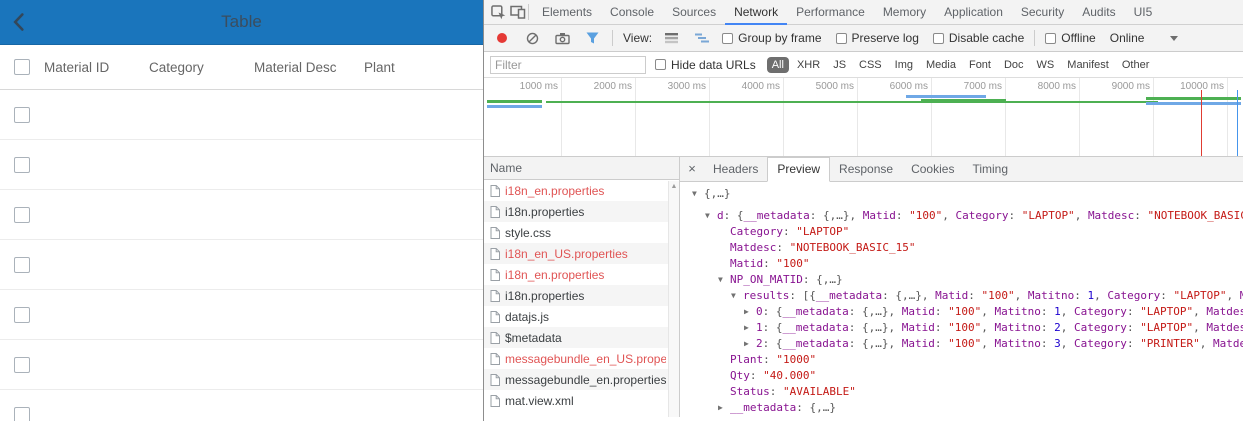  What do you see at coordinates (772, 38) in the screenshot?
I see `checkbox-group-by-frame: Group by frame` at bounding box center [772, 38].